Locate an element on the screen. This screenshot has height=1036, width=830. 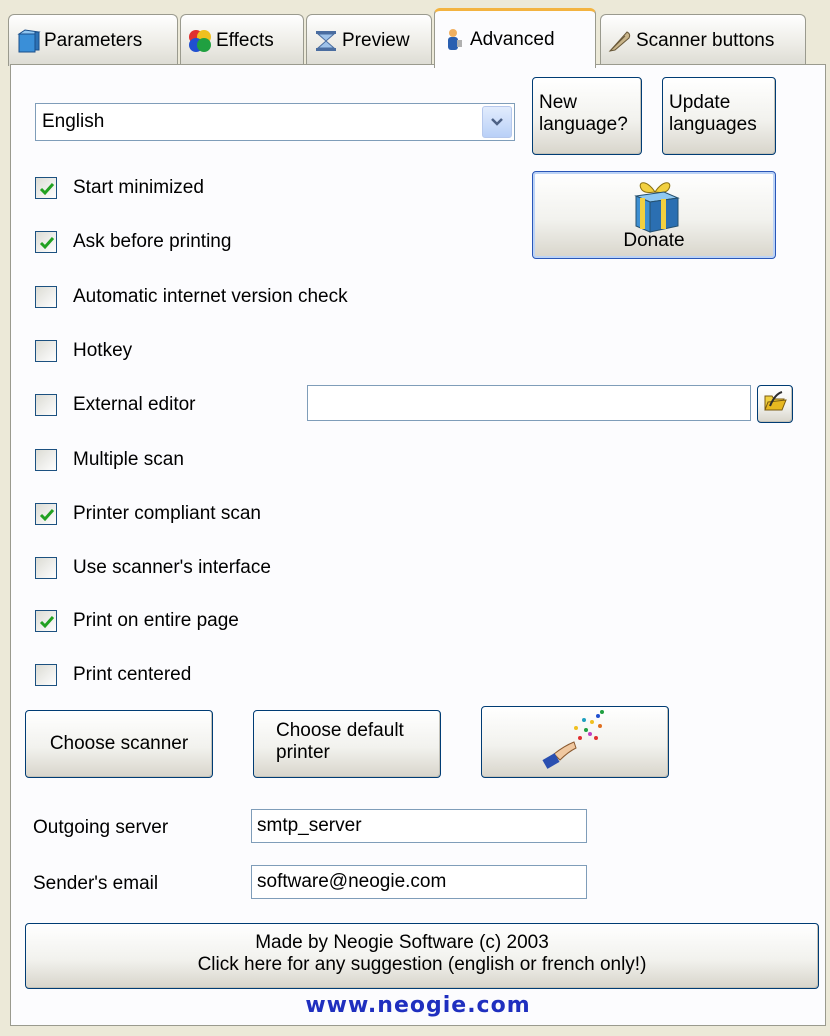
choose-scanner-label: Choose scanner is located at coordinates (119, 743).